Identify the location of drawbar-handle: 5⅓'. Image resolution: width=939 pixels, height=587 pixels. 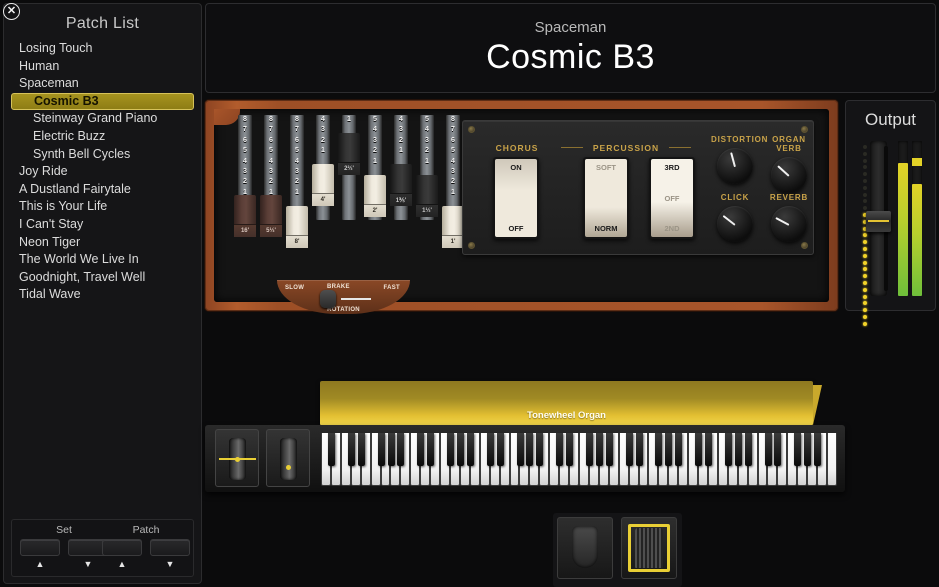
(271, 216).